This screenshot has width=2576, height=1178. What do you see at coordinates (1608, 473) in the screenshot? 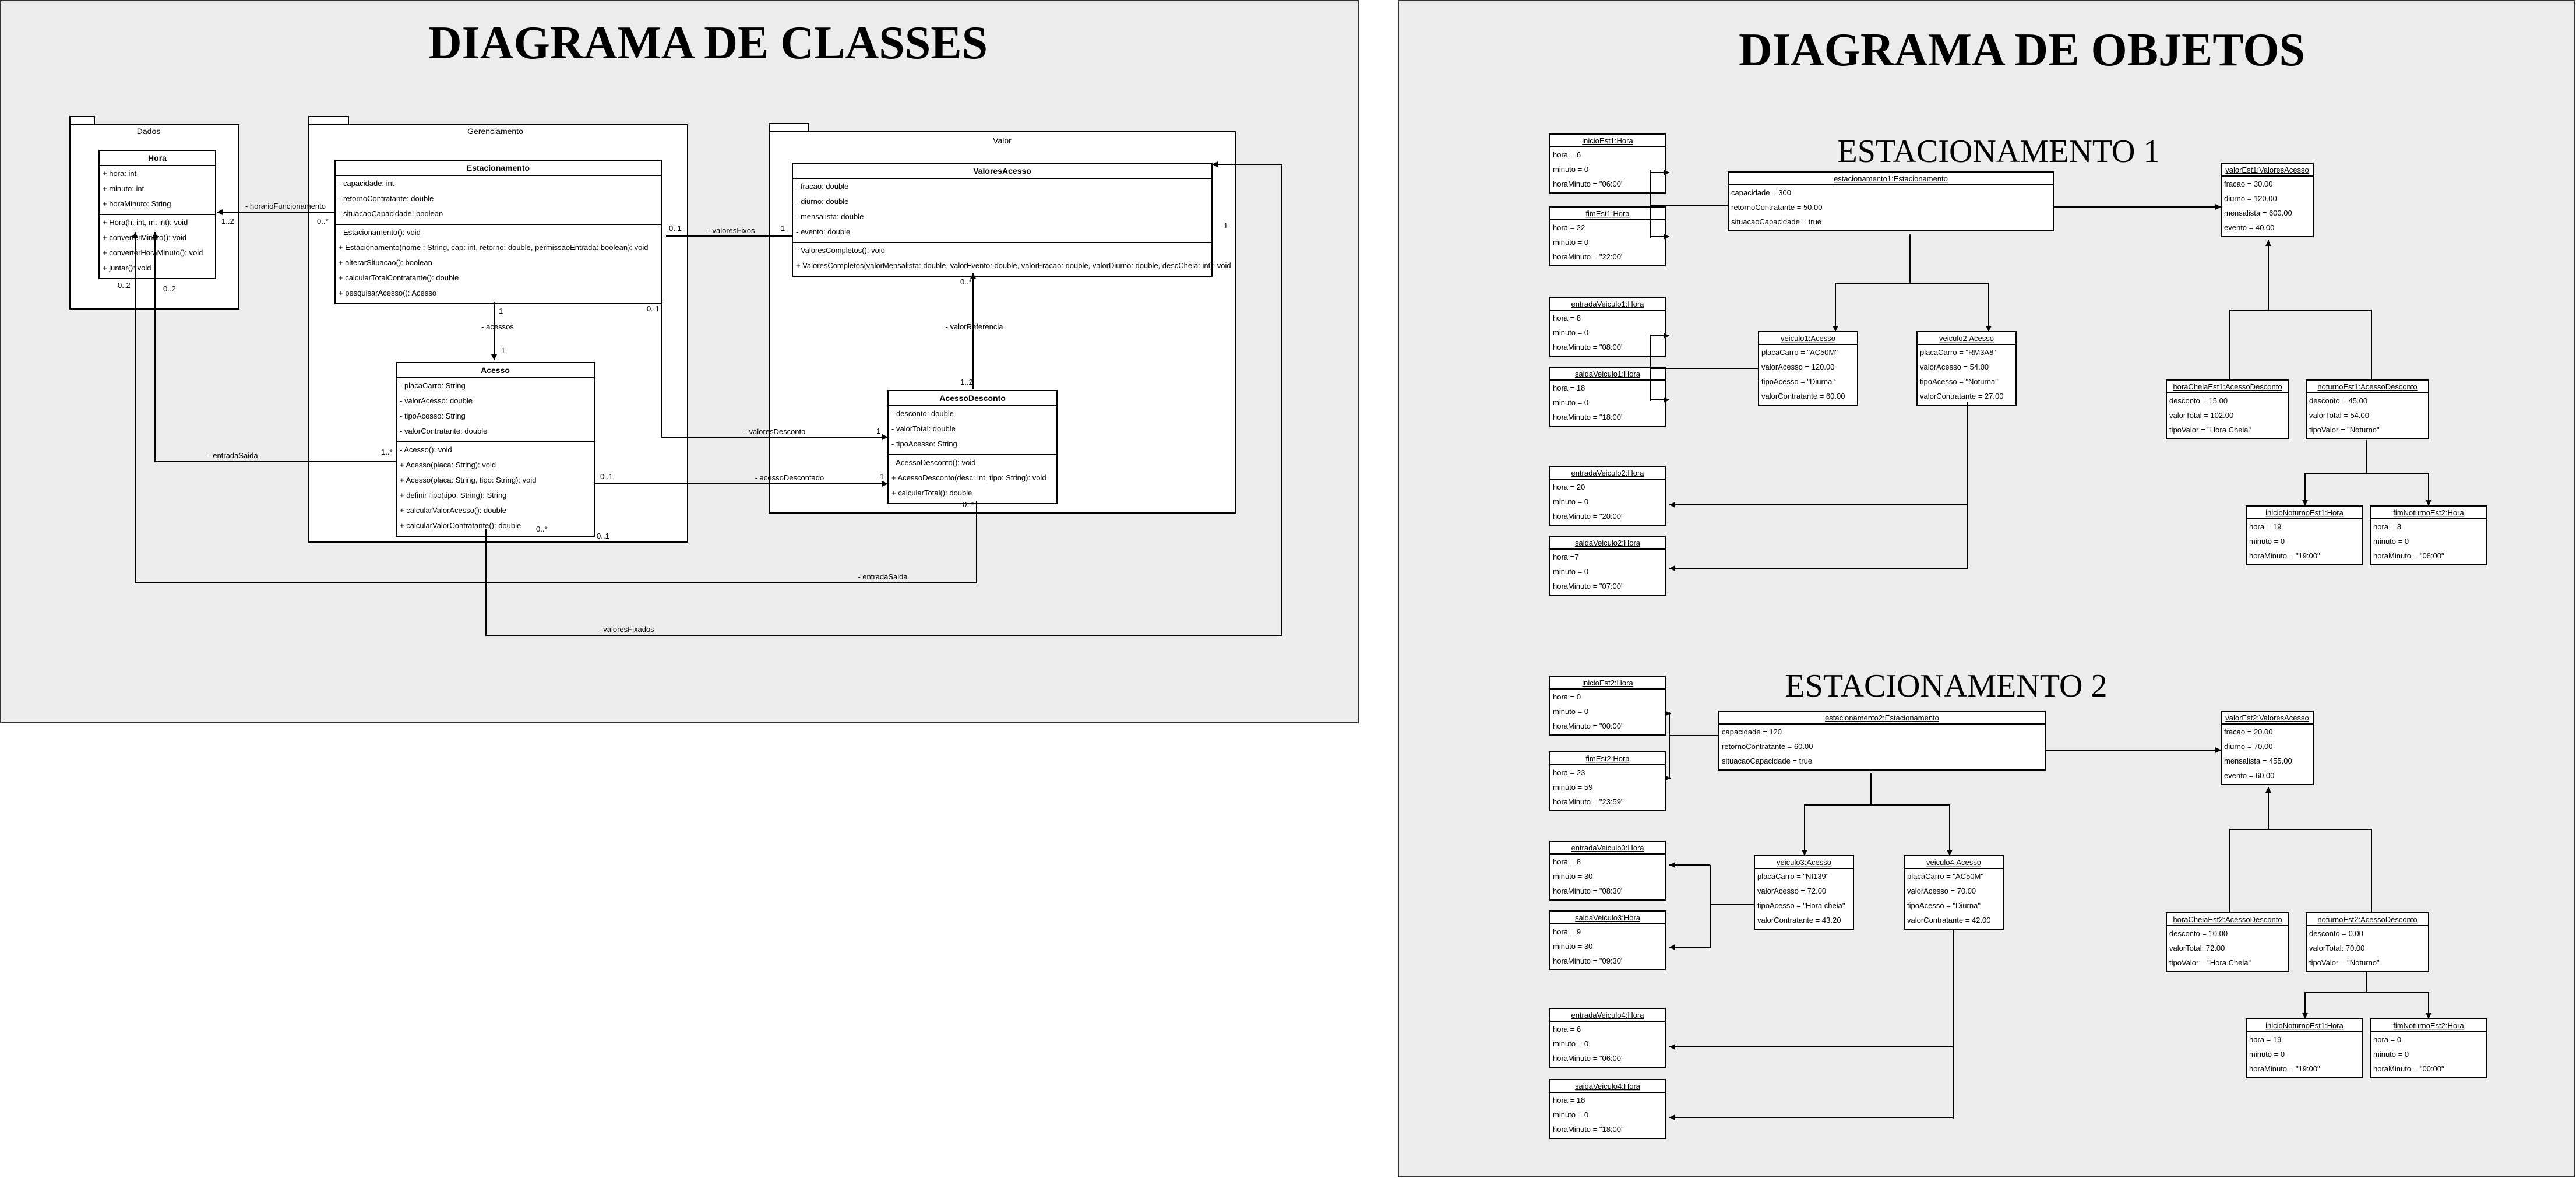
I see `object-entradaV2-name: entradaVeiculo2:Hora` at bounding box center [1608, 473].